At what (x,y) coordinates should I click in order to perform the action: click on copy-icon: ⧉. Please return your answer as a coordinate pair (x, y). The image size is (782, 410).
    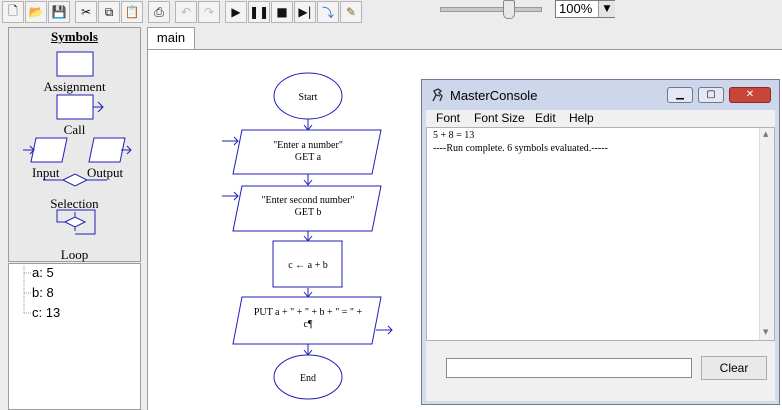
    Looking at the image, I should click on (109, 11).